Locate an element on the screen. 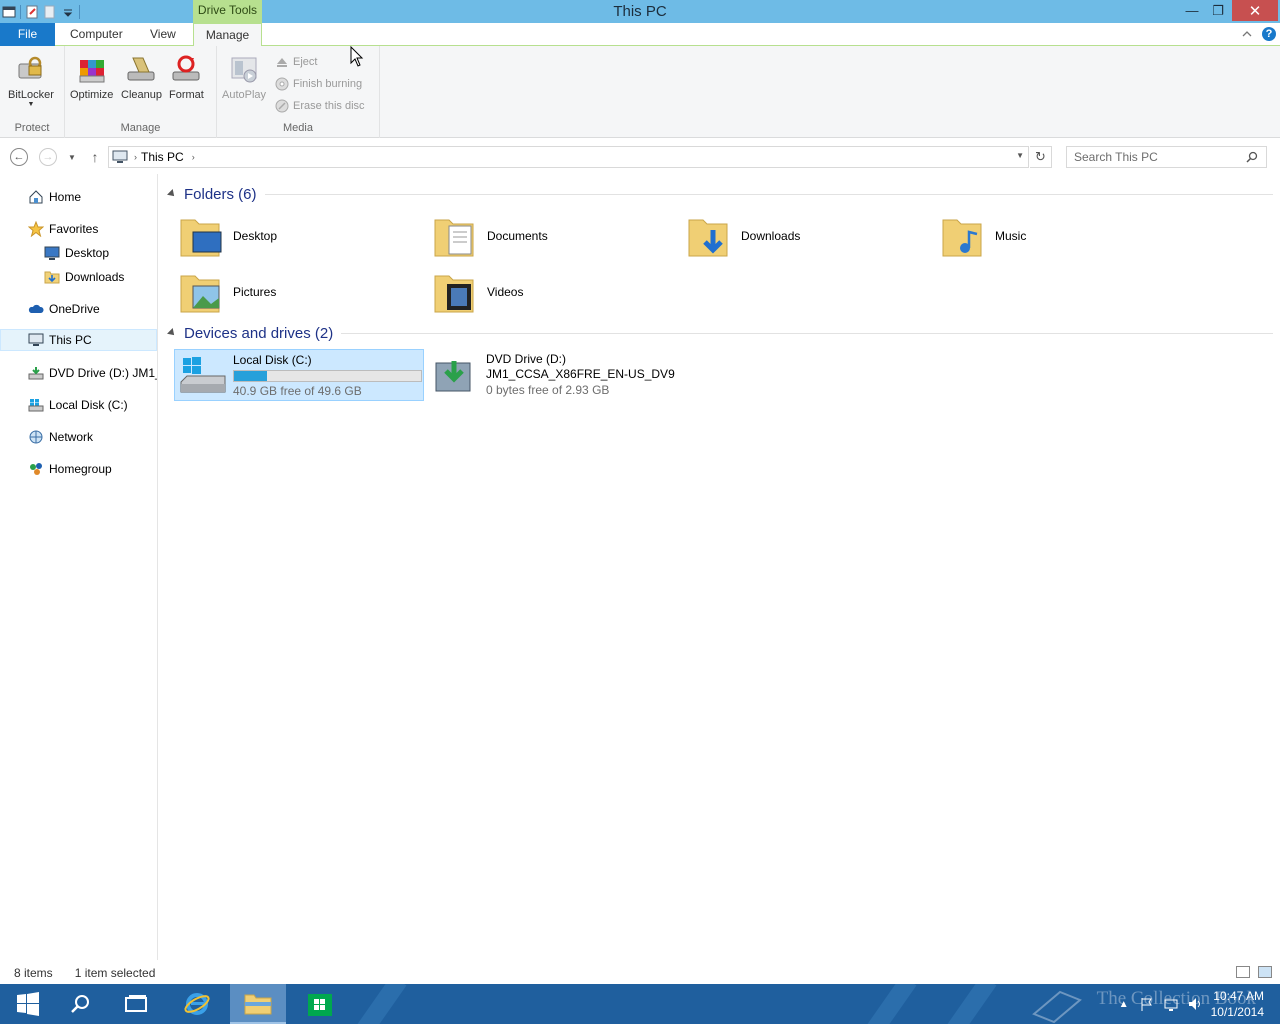 The width and height of the screenshot is (1280, 1024). nav-item-onedrive: OneDrive is located at coordinates (78, 309).